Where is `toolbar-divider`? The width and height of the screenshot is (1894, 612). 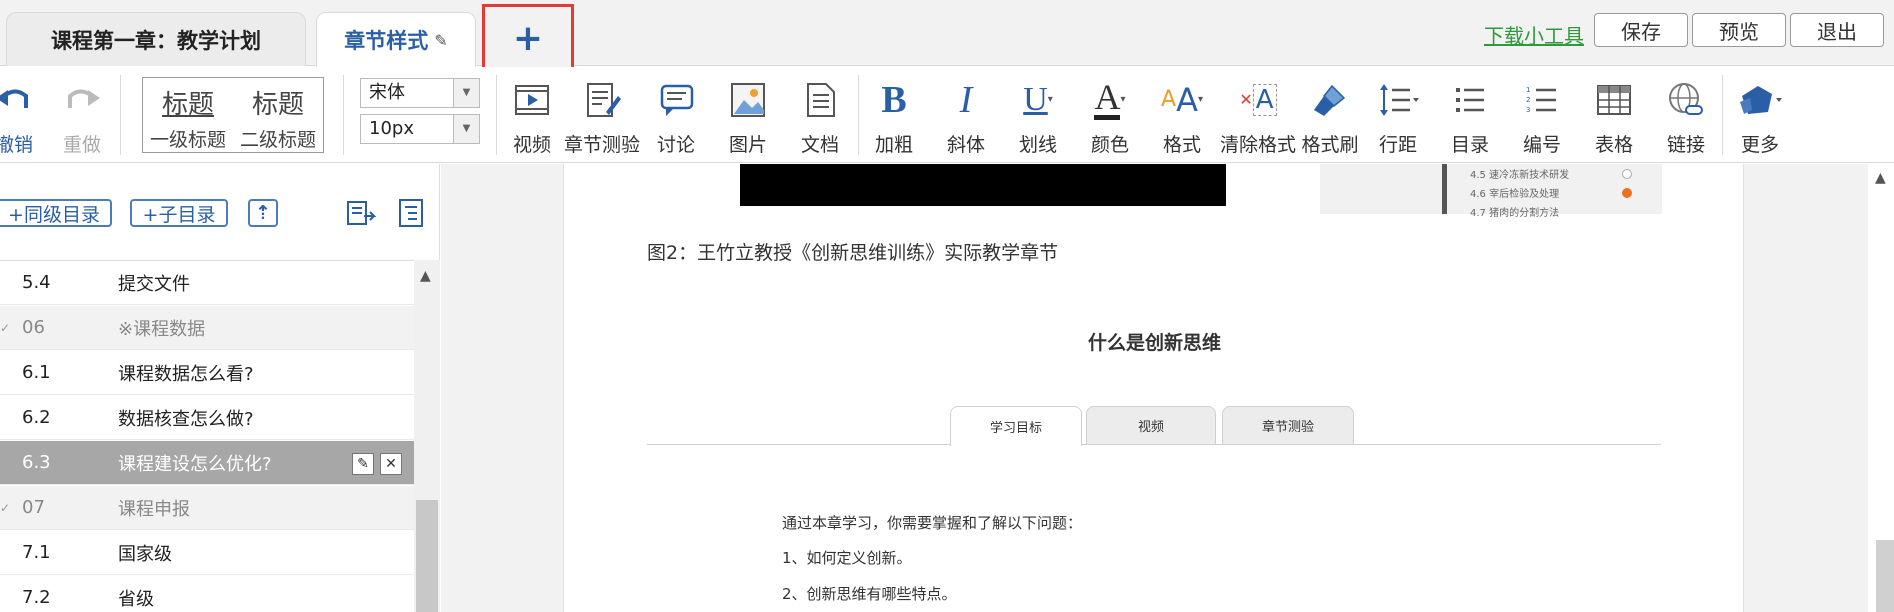 toolbar-divider is located at coordinates (496, 115).